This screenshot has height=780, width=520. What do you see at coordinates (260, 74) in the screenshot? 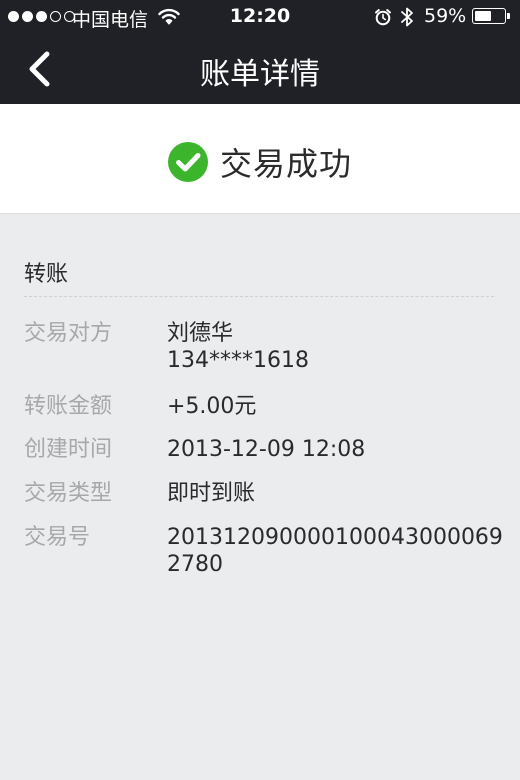
I see `page-title: 账单详情` at bounding box center [260, 74].